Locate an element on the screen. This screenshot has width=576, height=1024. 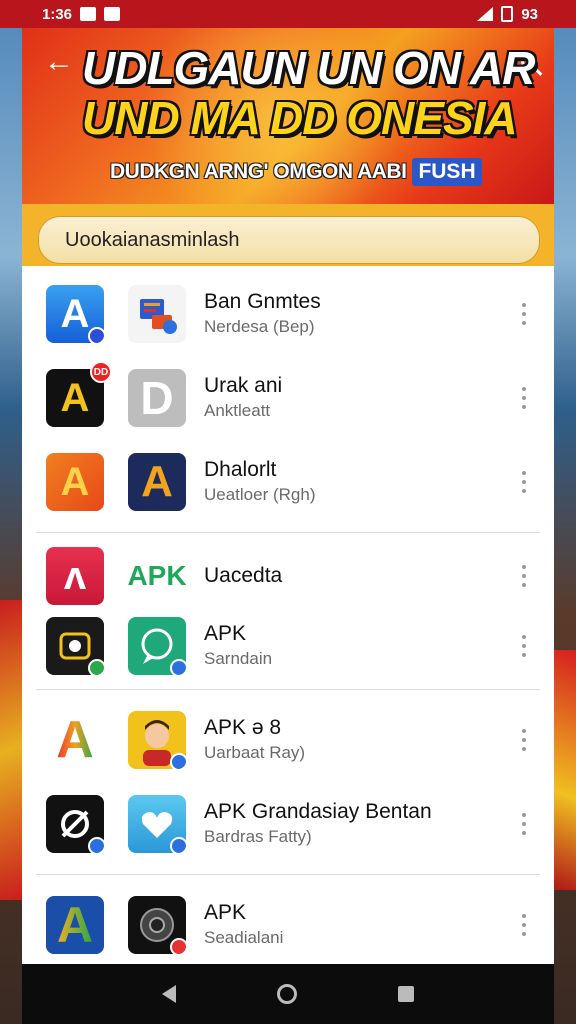
ring-graphic is located at coordinates (75, 824).